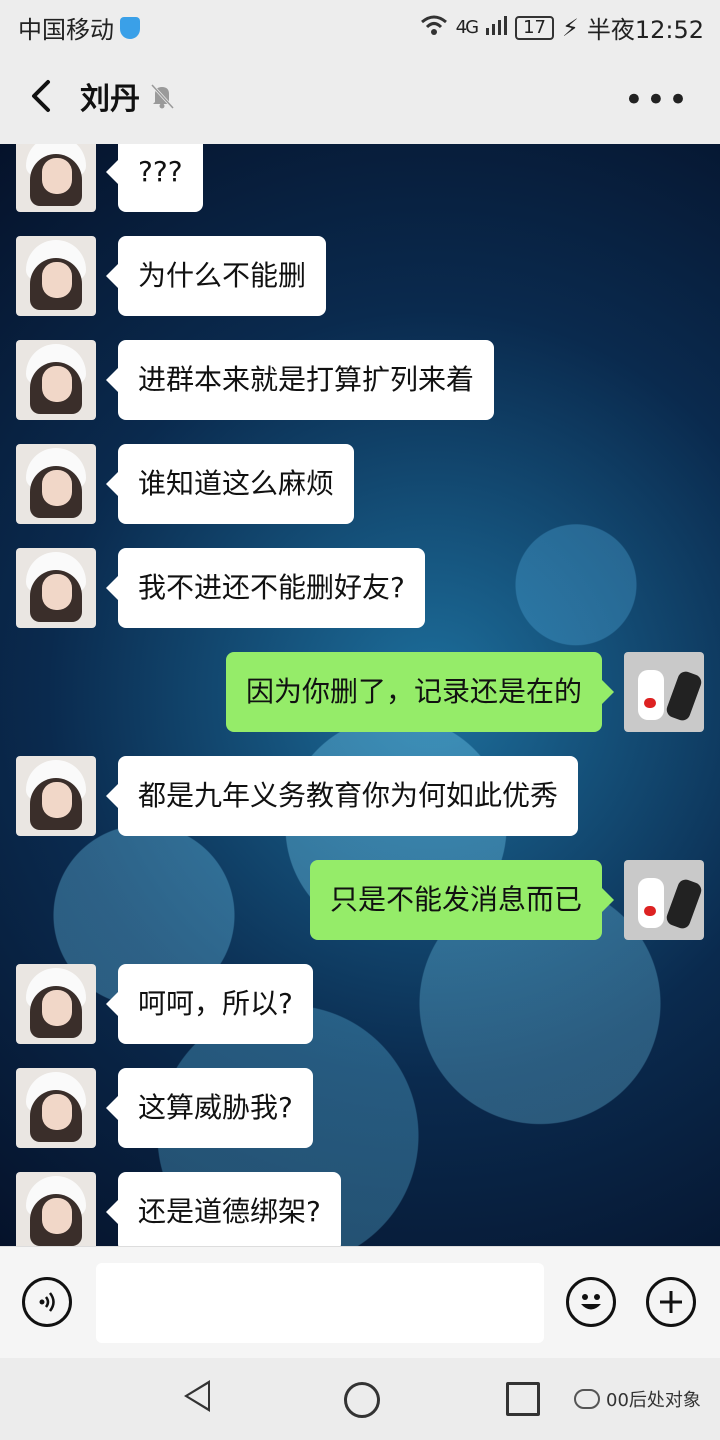 The height and width of the screenshot is (1440, 720). Describe the element at coordinates (110, 99) in the screenshot. I see `contact-name: 刘丹` at that location.